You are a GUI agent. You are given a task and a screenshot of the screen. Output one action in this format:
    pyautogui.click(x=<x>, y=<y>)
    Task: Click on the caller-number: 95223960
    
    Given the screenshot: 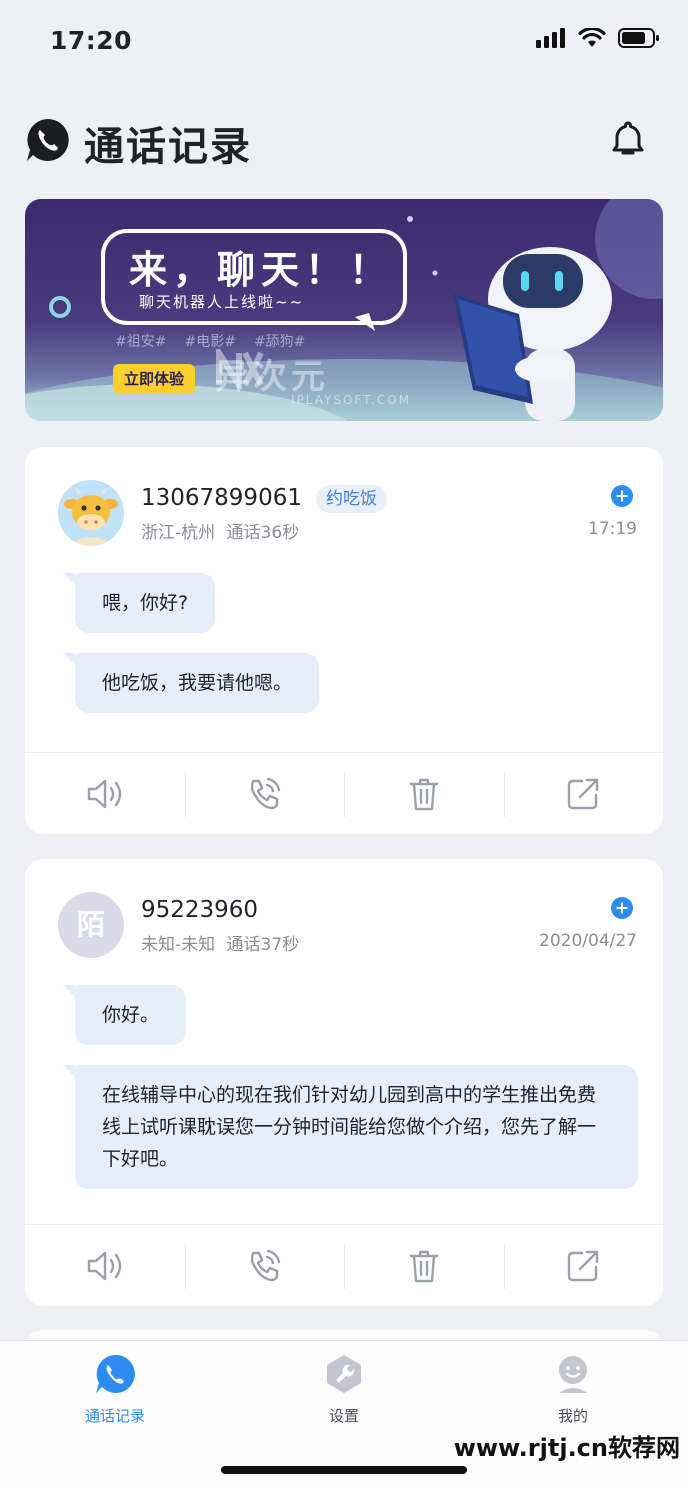 What is the action you would take?
    pyautogui.click(x=200, y=910)
    